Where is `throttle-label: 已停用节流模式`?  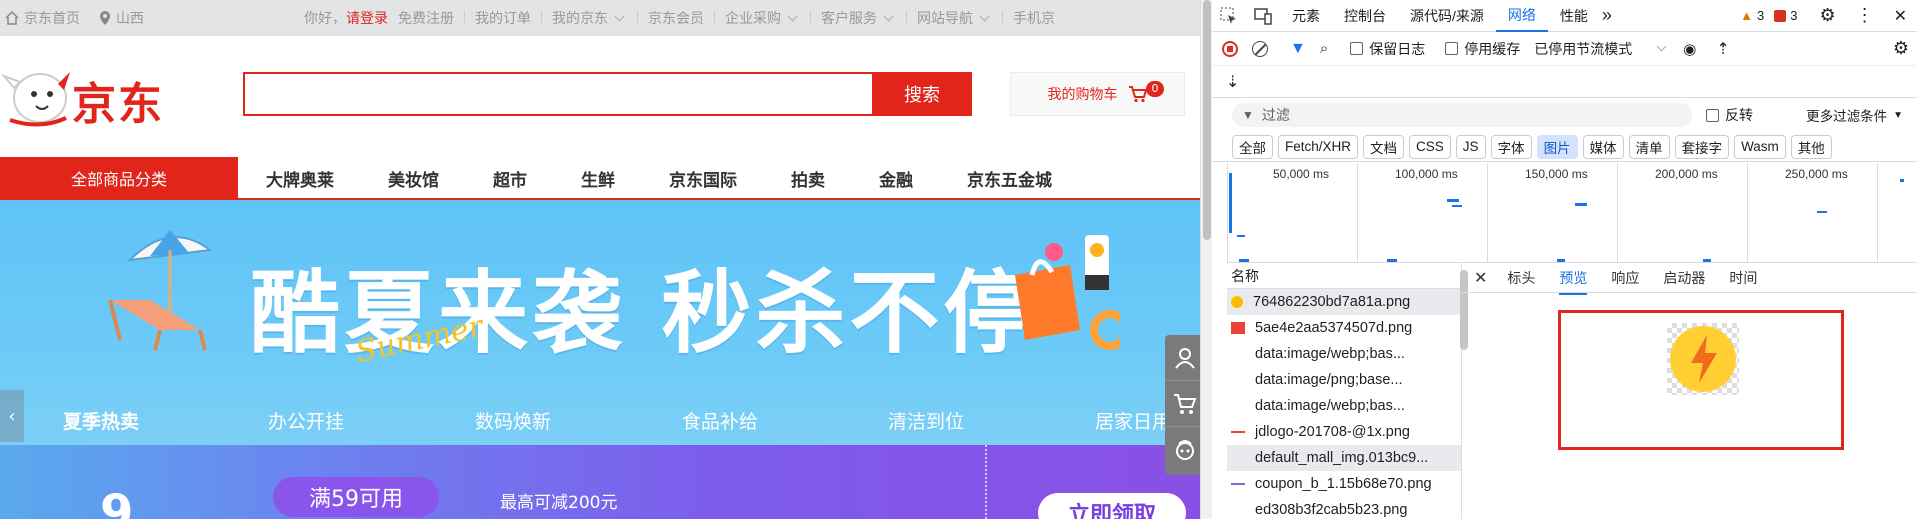 throttle-label: 已停用节流模式 is located at coordinates (1583, 48).